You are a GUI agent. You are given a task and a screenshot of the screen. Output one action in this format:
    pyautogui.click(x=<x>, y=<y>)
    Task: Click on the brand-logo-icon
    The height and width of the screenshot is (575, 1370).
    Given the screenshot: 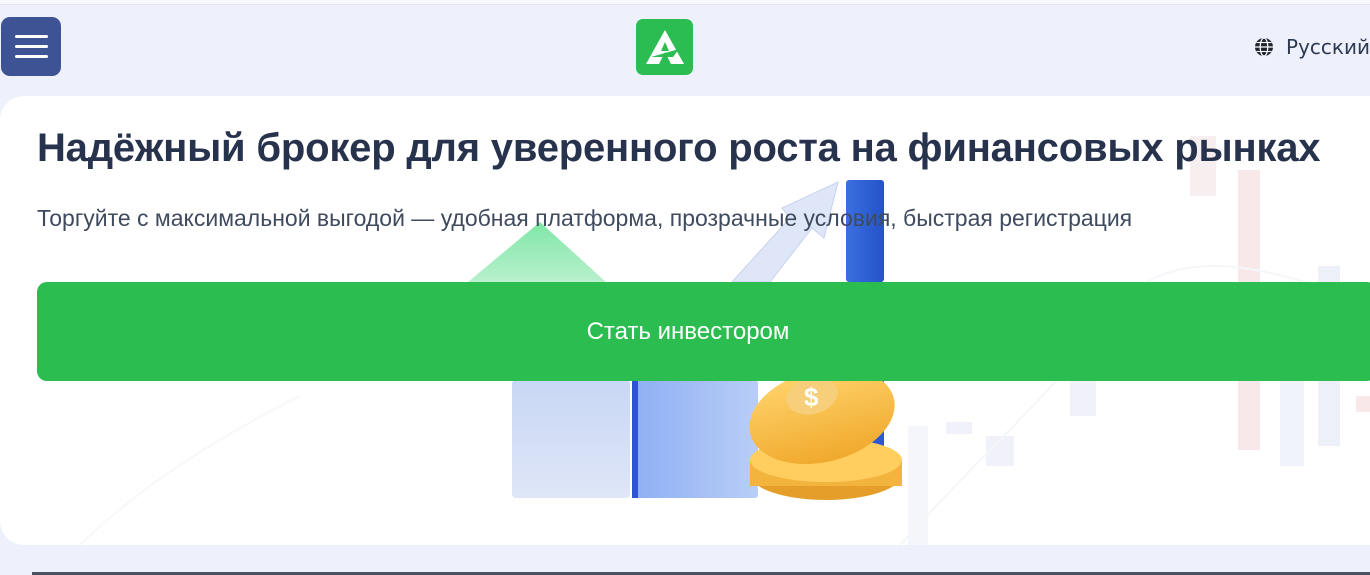 What is the action you would take?
    pyautogui.click(x=664, y=47)
    